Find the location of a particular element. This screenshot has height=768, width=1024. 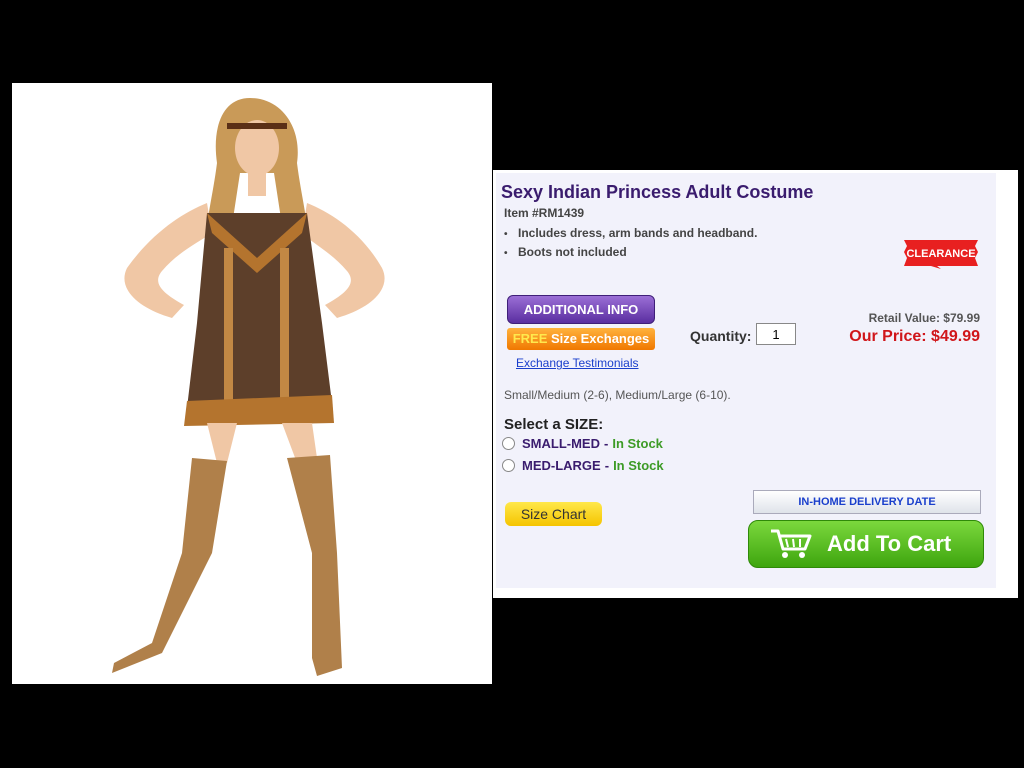

additional-info-button: ADDITIONAL INFO is located at coordinates (581, 309).